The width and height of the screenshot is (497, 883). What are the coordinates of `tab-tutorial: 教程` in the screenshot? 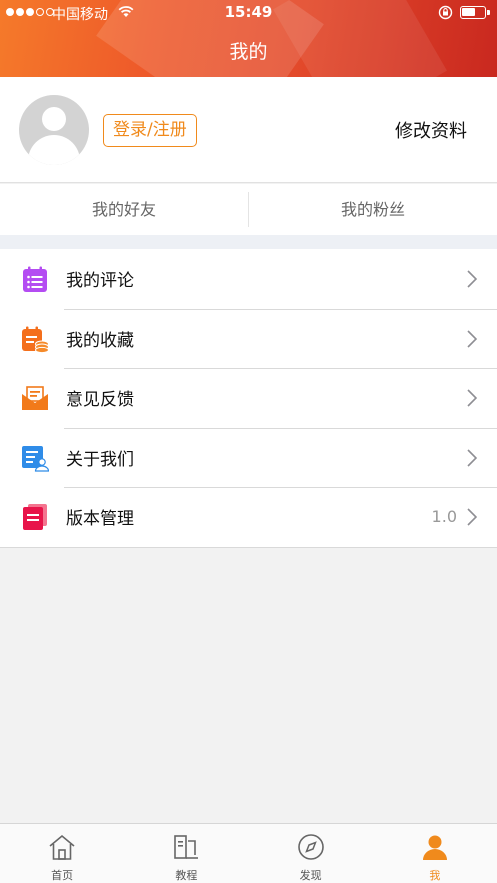 It's located at (186, 853).